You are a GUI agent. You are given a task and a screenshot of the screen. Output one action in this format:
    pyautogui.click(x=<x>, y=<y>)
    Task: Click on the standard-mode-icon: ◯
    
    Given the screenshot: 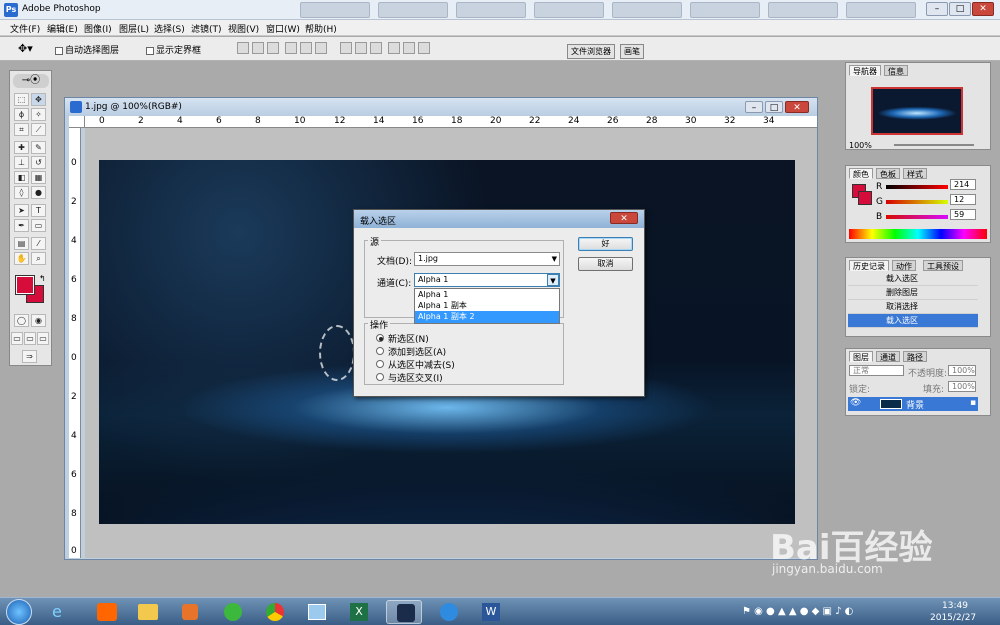 What is the action you would take?
    pyautogui.click(x=21, y=320)
    